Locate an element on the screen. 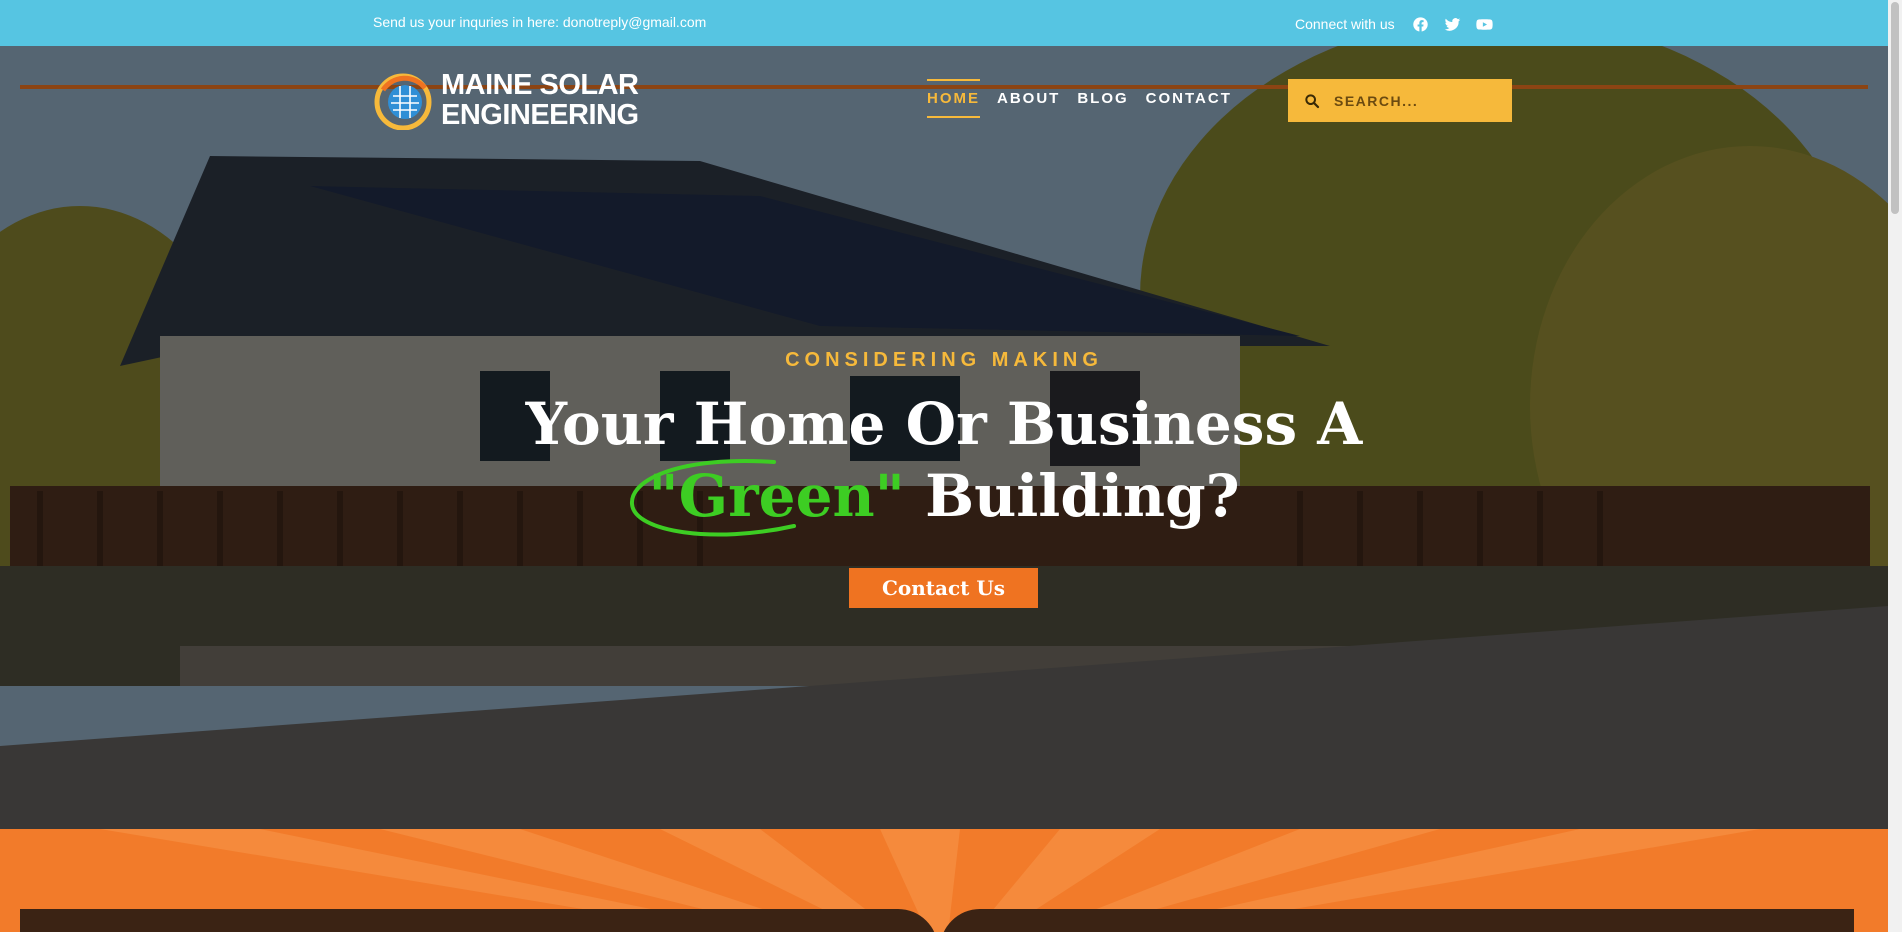 This screenshot has height=932, width=1902. social-links: Connect with us is located at coordinates (1401, 24).